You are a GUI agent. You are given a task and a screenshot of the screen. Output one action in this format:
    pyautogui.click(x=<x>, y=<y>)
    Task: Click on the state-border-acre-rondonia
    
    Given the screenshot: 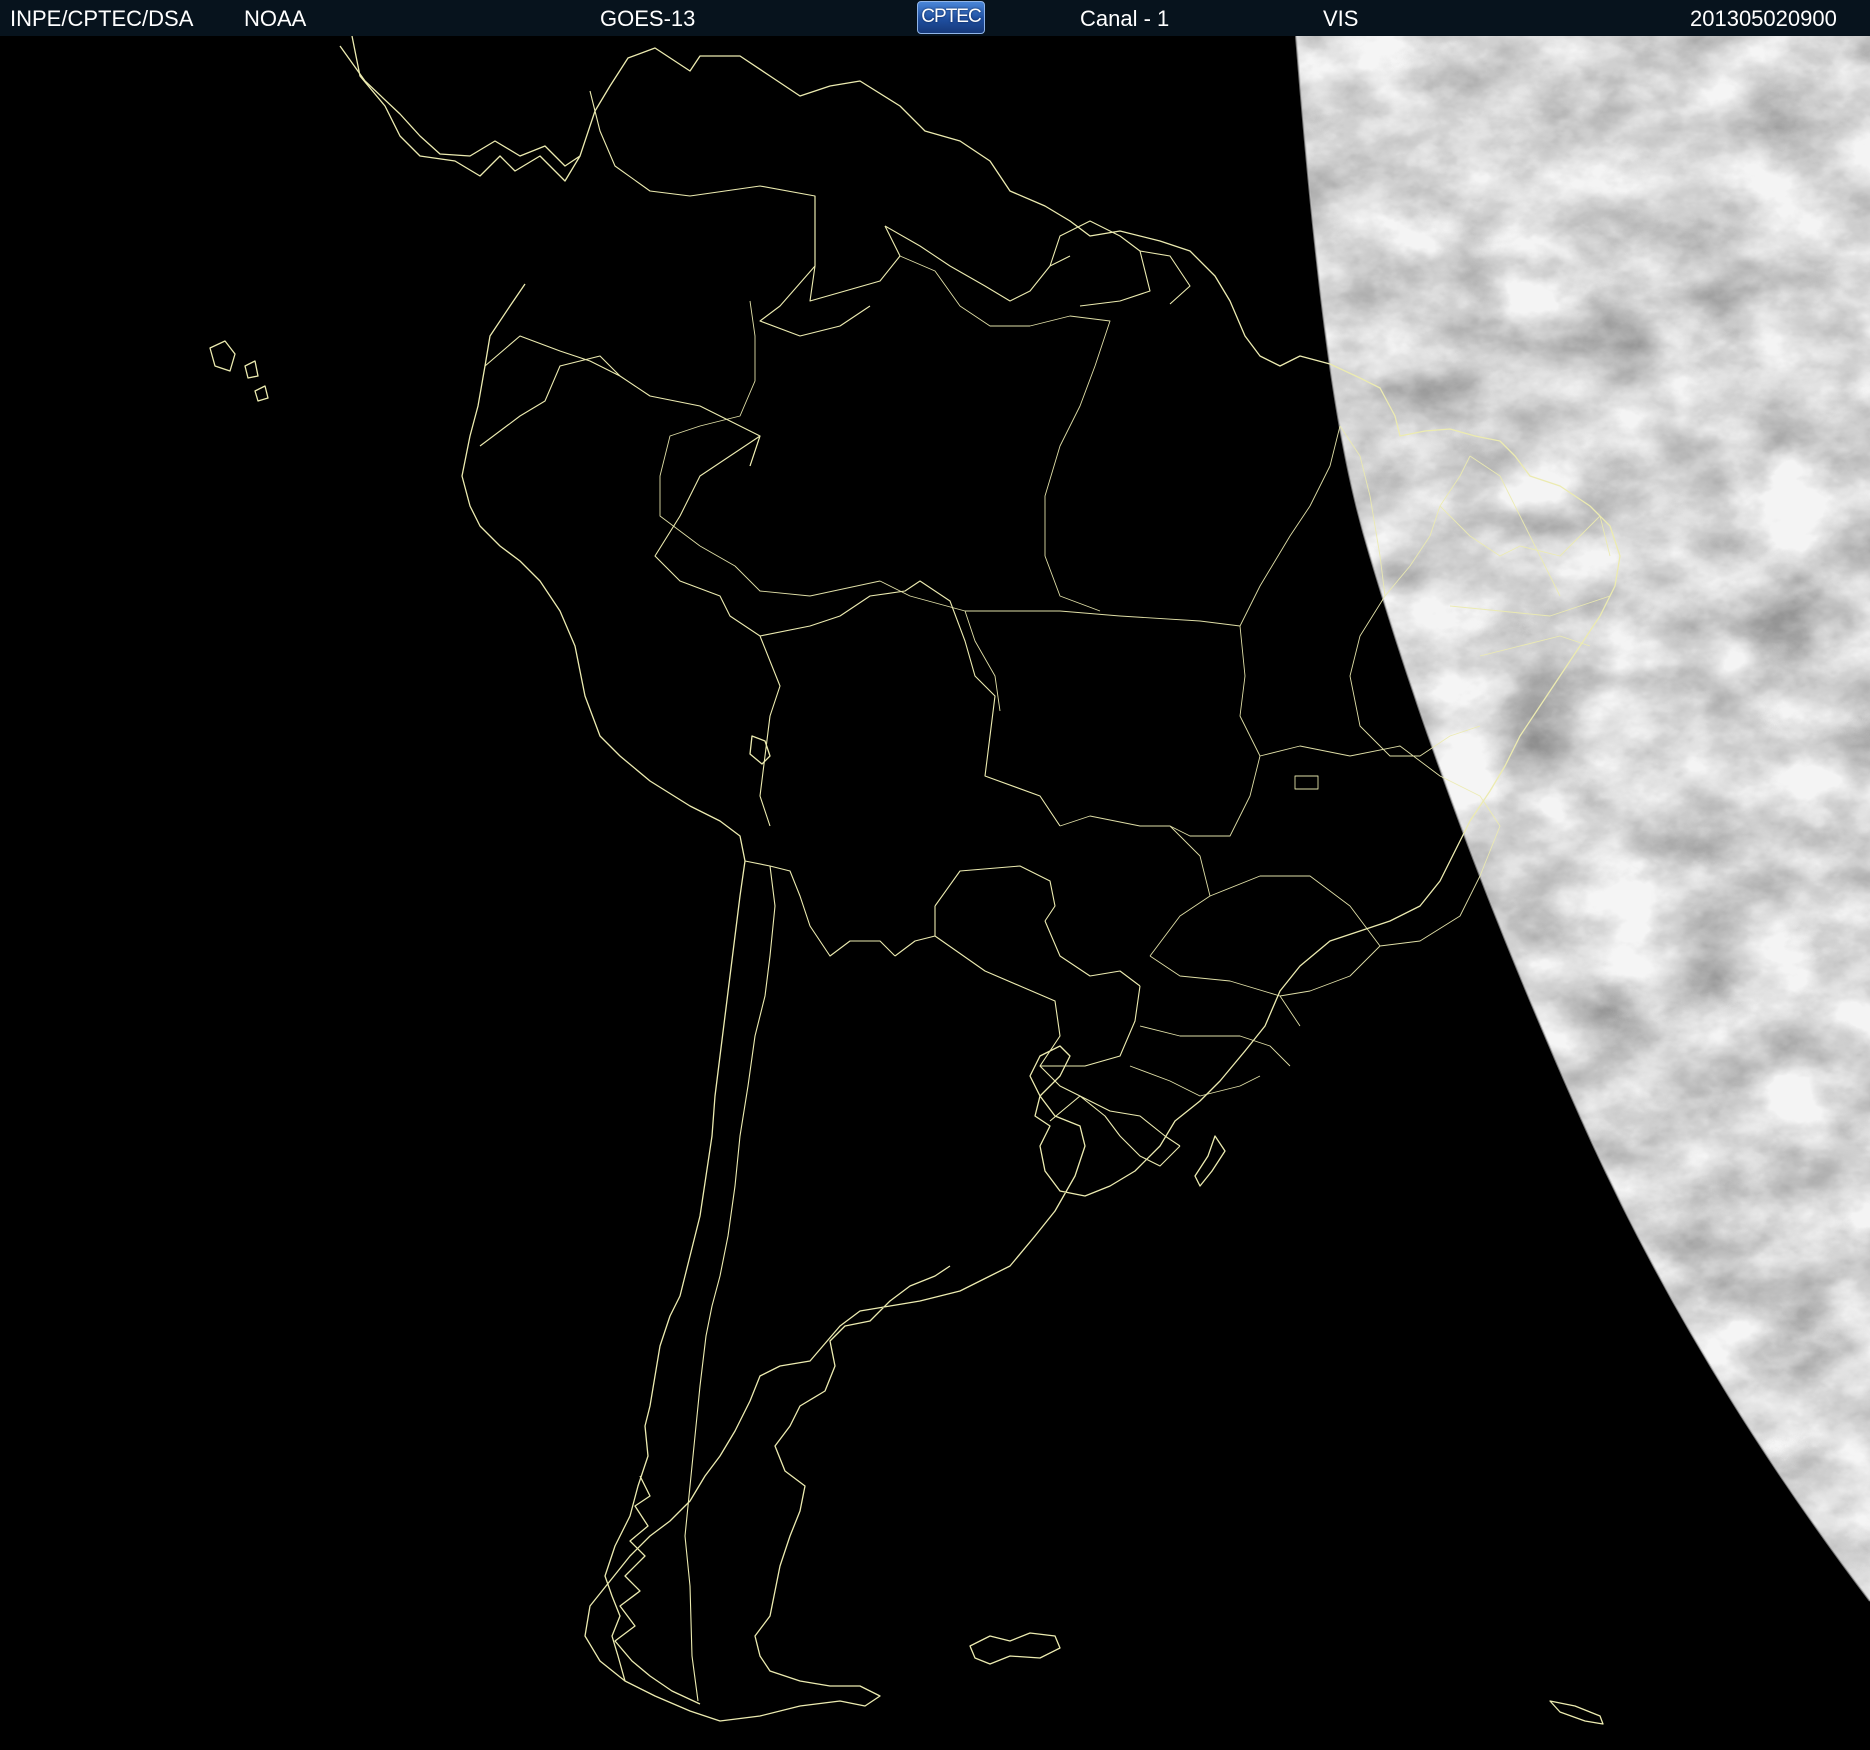 What is the action you would take?
    pyautogui.click(x=790, y=571)
    